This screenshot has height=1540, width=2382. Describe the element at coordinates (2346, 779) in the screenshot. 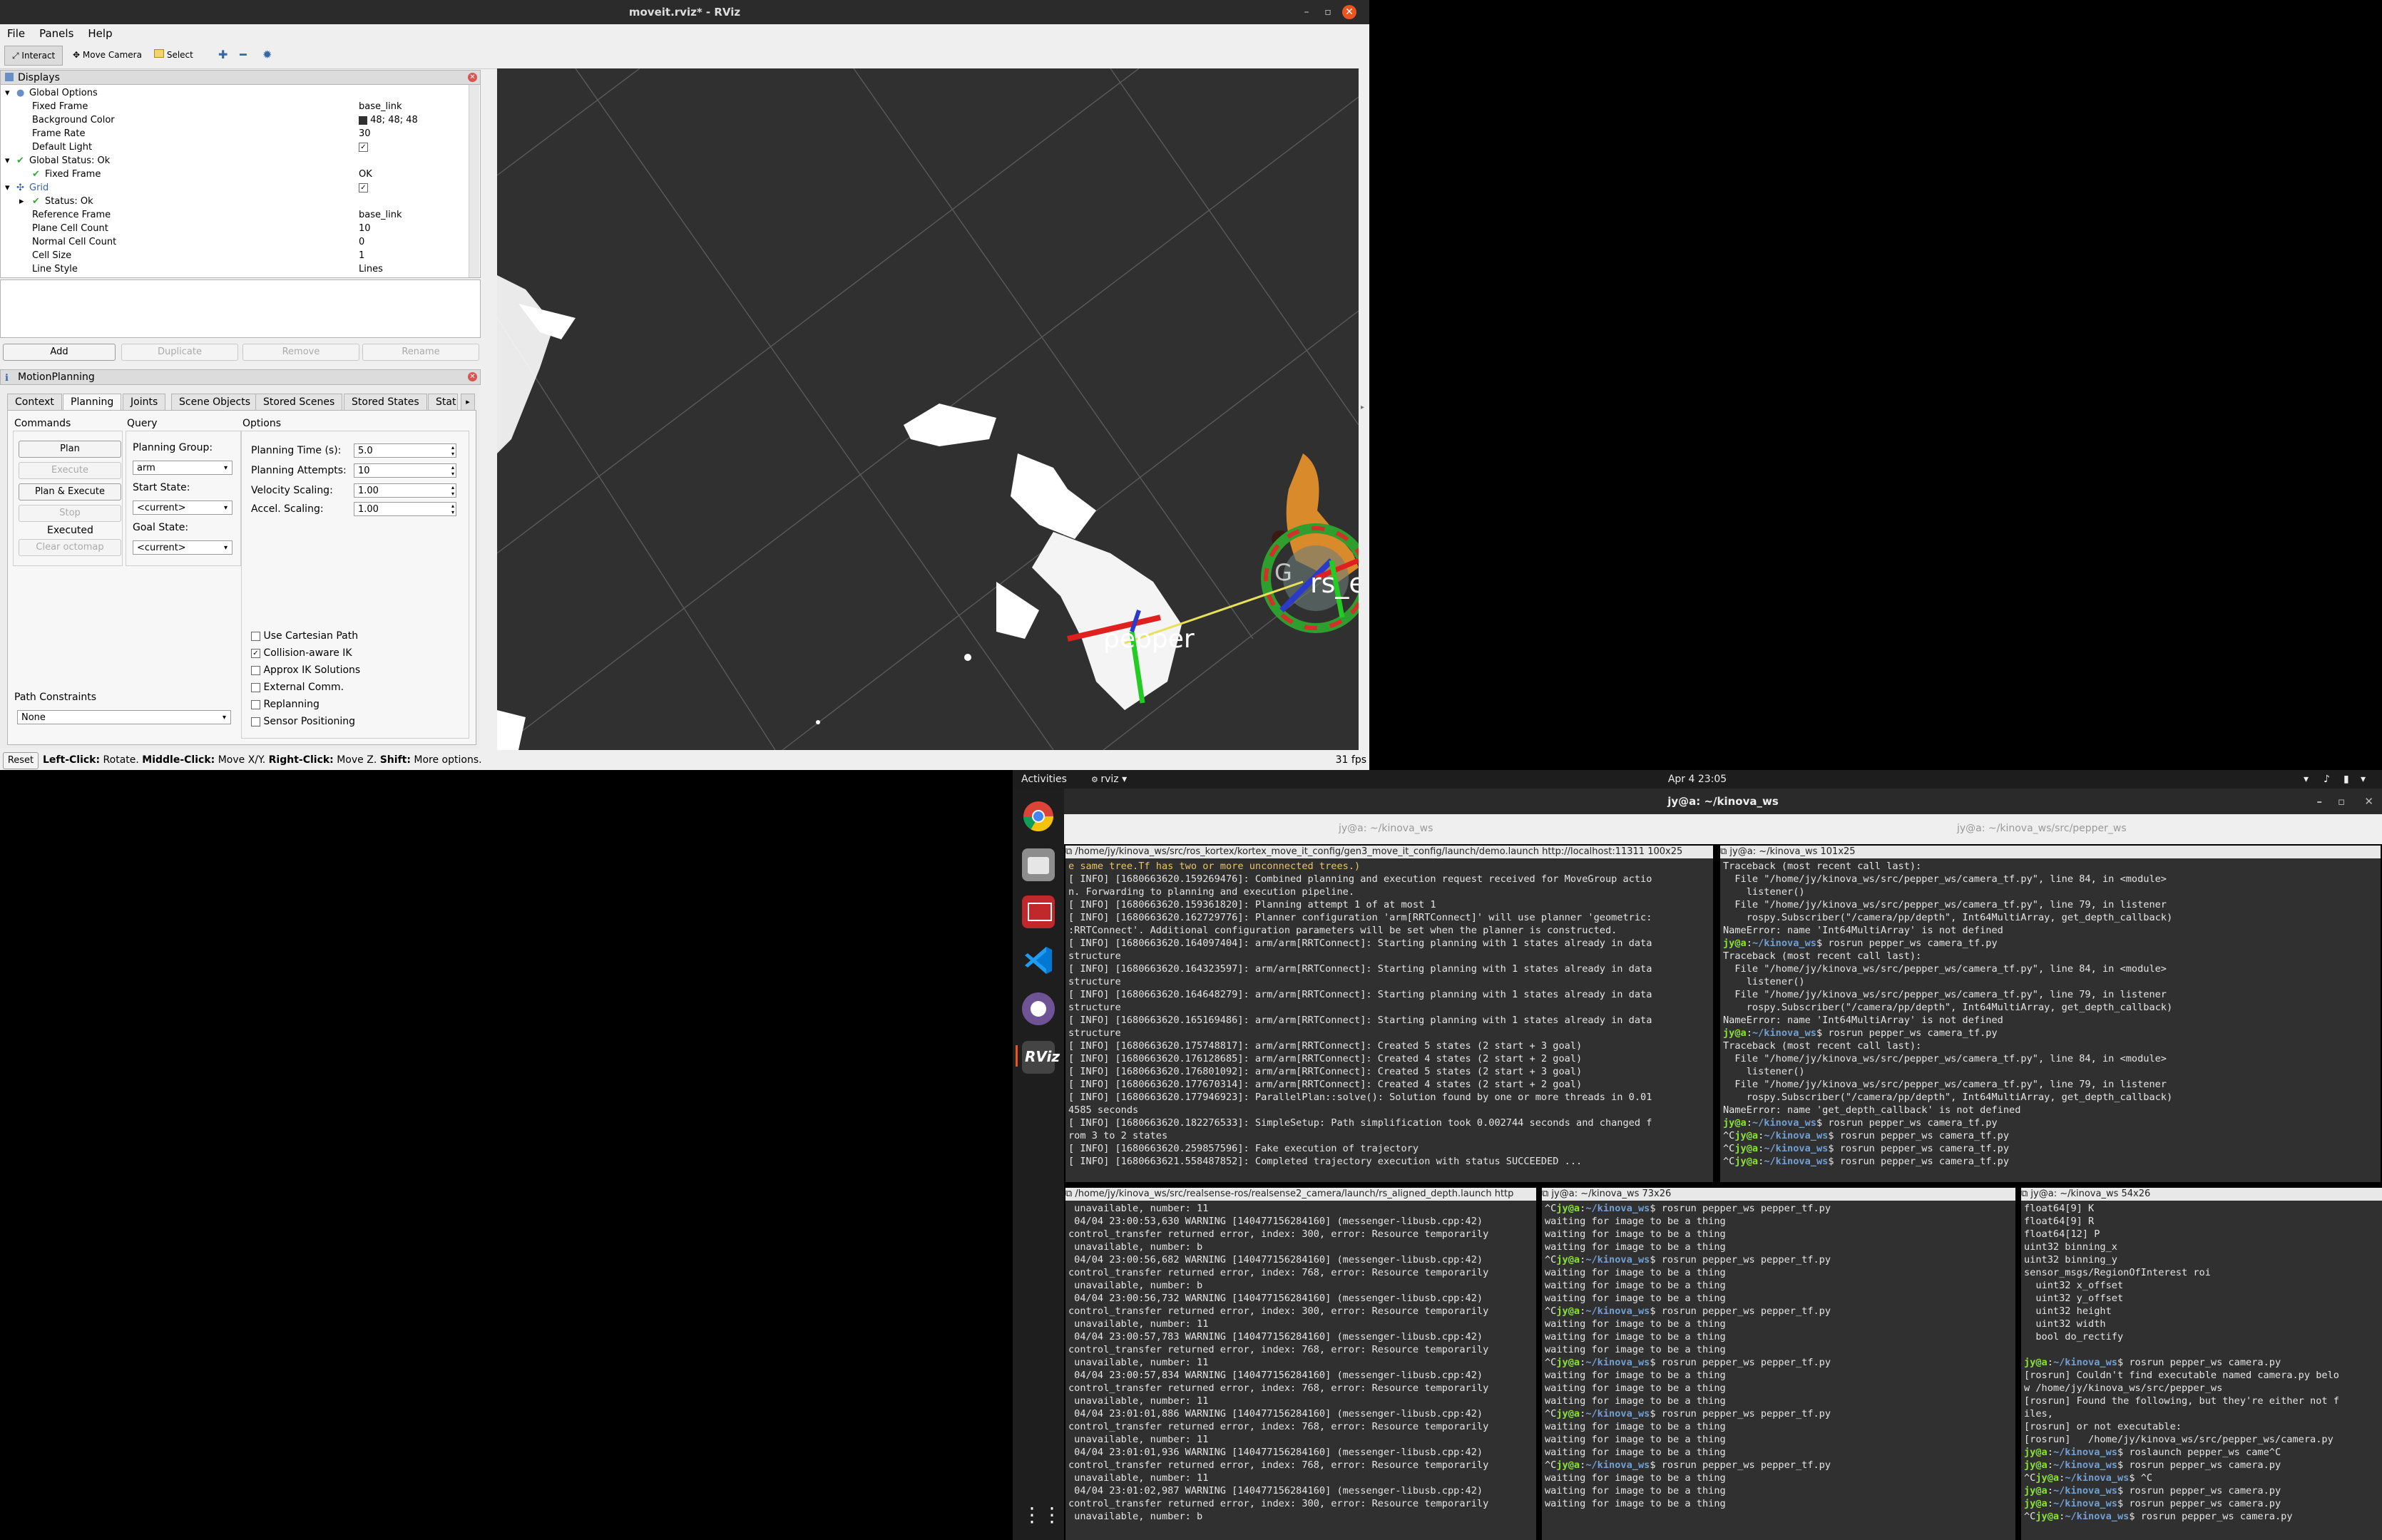

I see `battery-icon: ▮` at that location.